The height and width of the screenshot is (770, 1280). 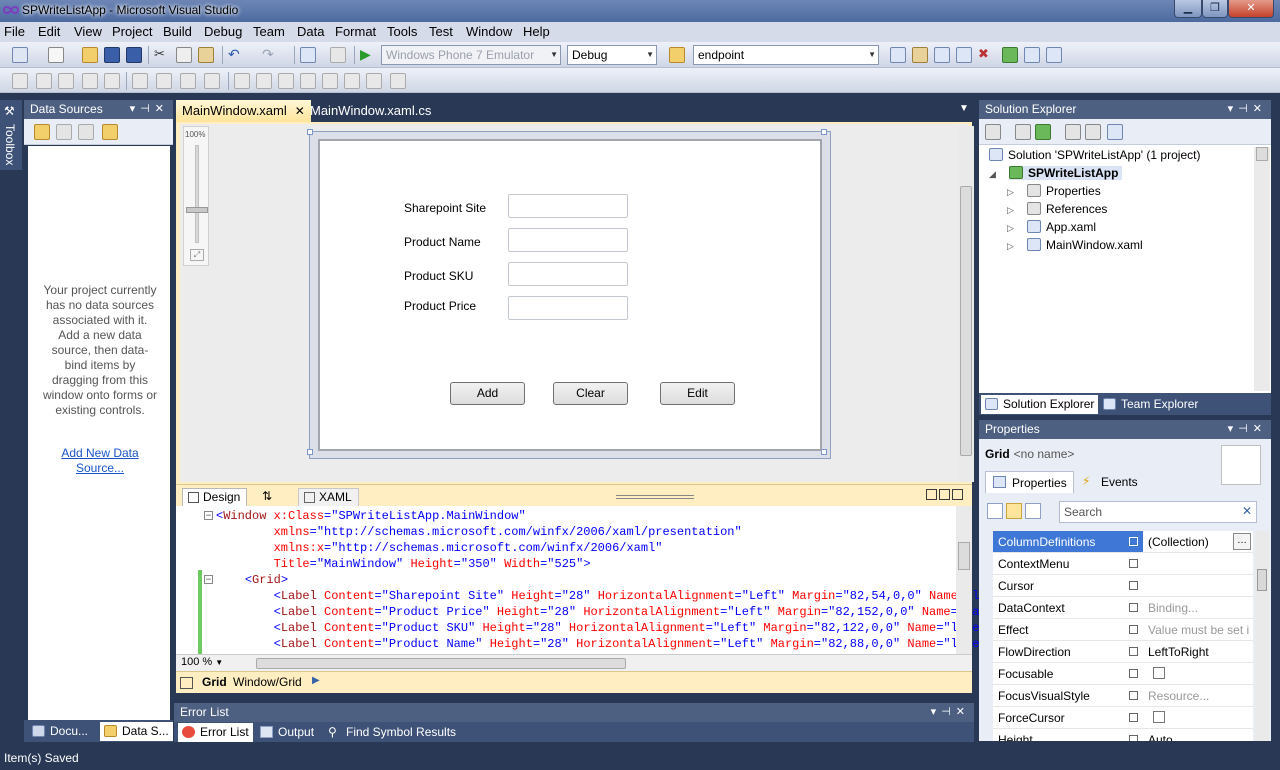 I want to click on object-browser-icon, so click(x=942, y=55).